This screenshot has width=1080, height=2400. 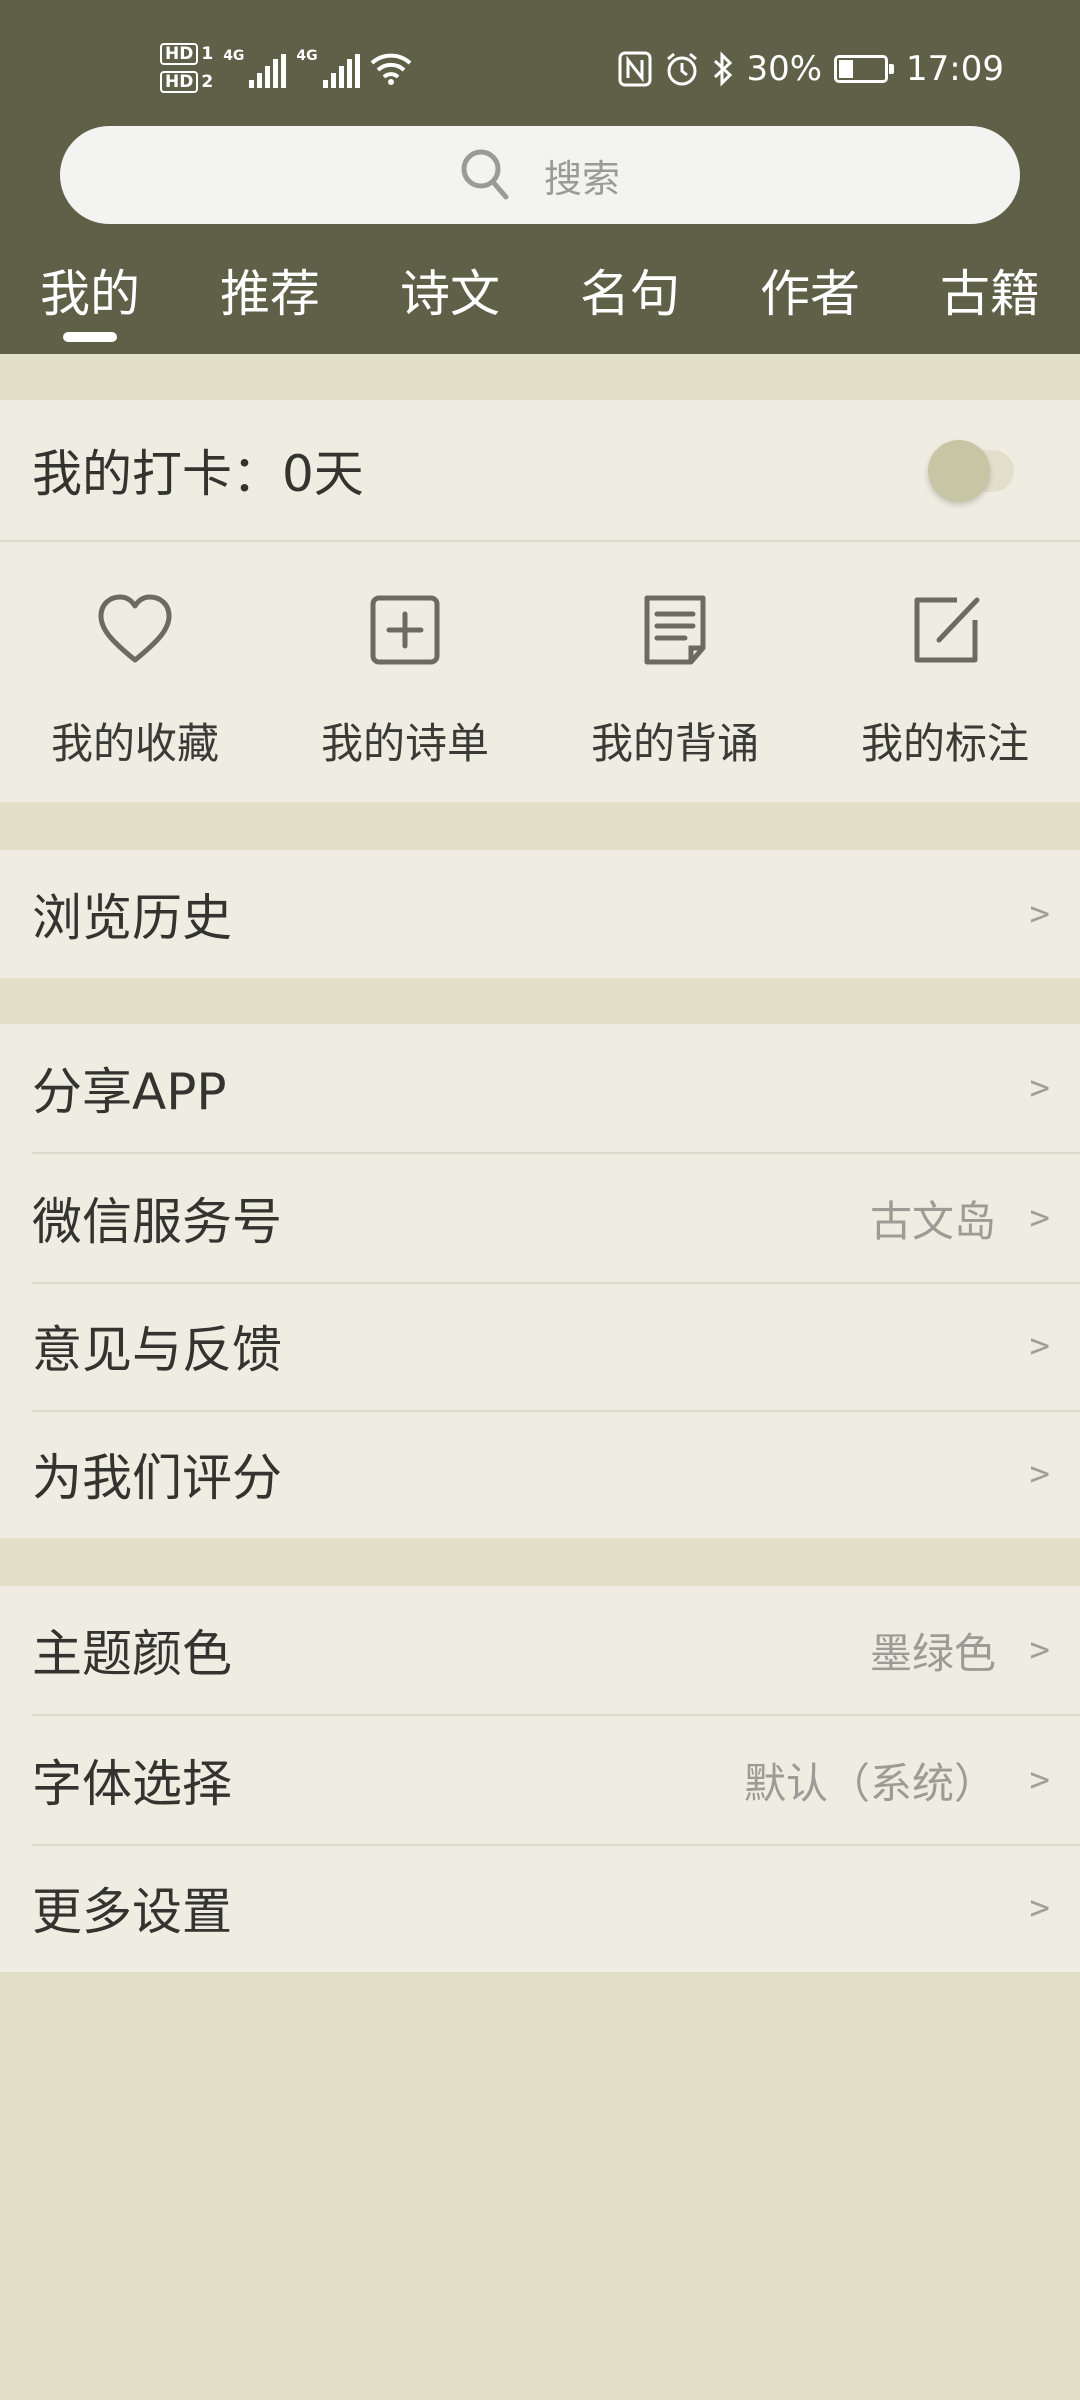 What do you see at coordinates (947, 630) in the screenshot?
I see `edit-icon` at bounding box center [947, 630].